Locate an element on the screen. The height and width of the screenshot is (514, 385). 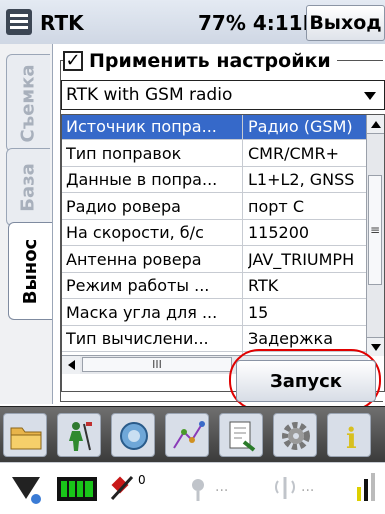
bottom-toolbar: i is located at coordinates (192, 434).